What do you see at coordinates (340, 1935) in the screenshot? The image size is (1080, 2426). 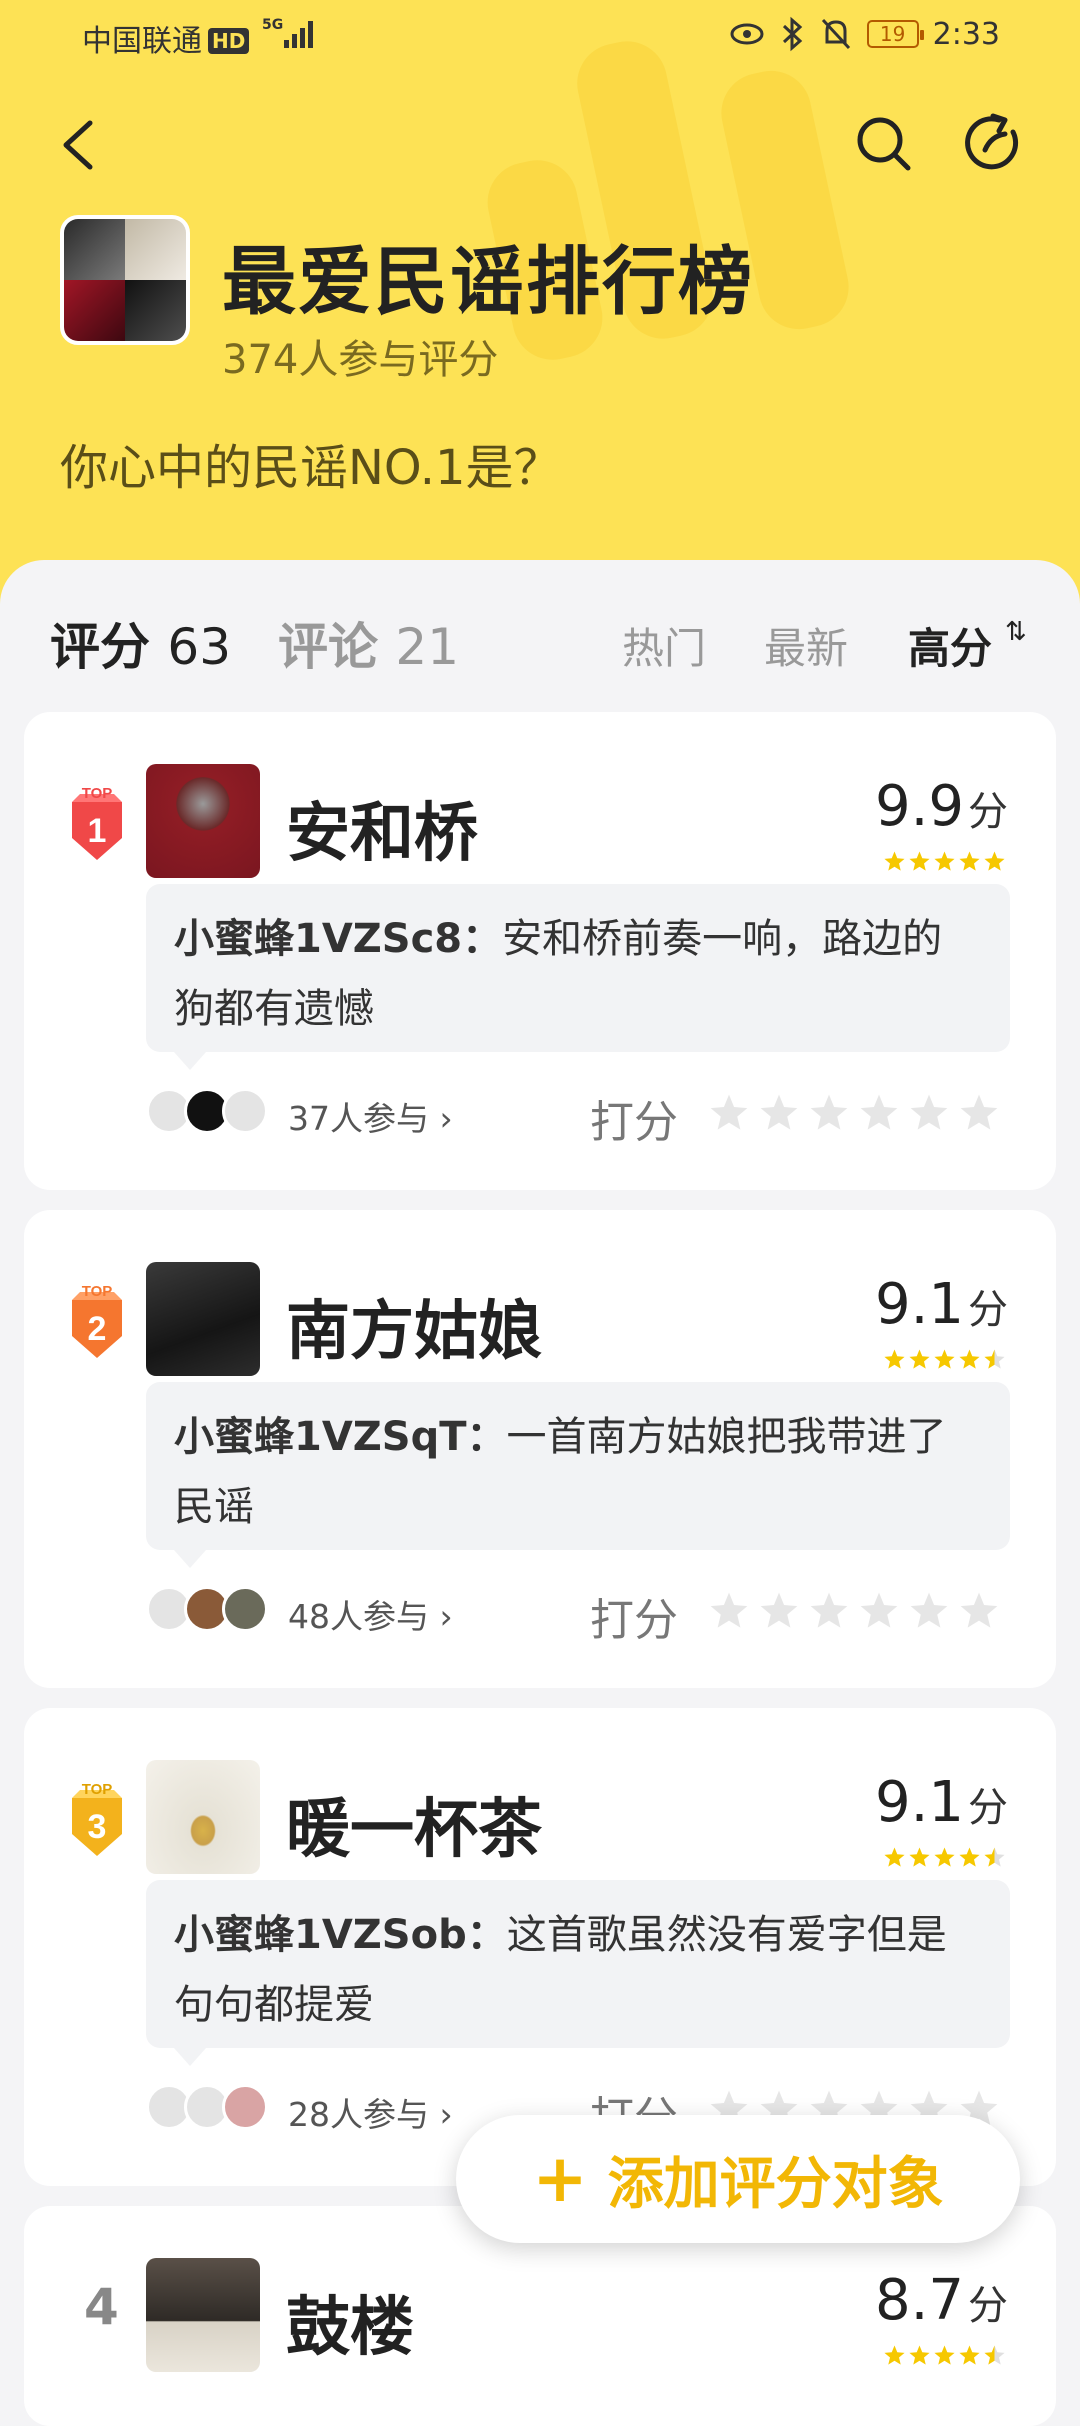 I see `commenter-name: 小蜜蜂1VZSob：` at bounding box center [340, 1935].